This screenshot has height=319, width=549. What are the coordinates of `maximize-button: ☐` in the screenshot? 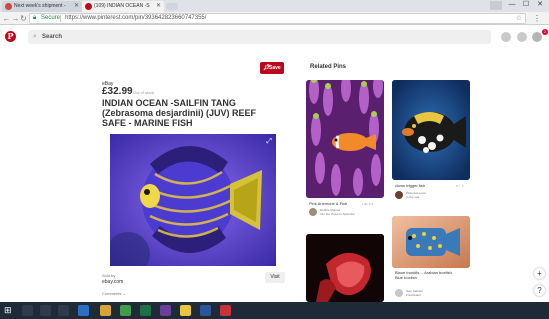 It's located at (526, 5).